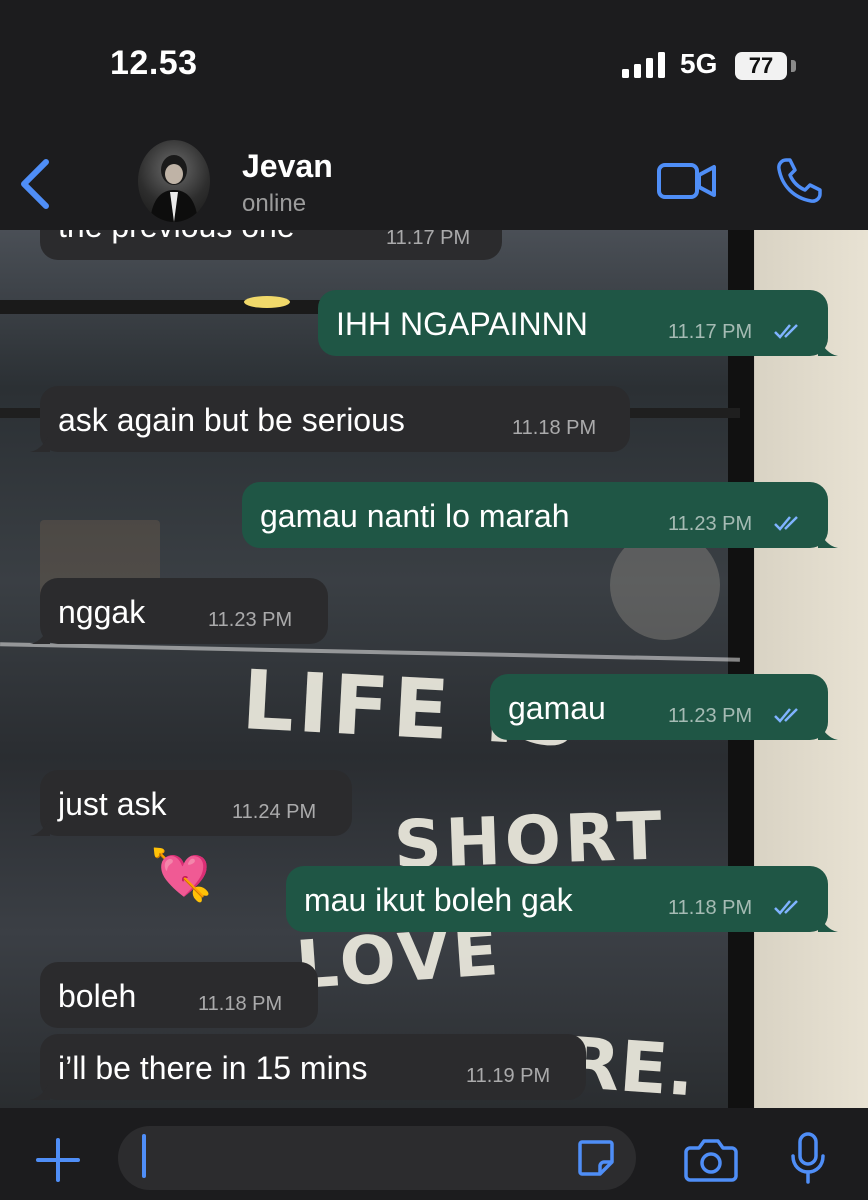  I want to click on avatar-photo, so click(174, 188).